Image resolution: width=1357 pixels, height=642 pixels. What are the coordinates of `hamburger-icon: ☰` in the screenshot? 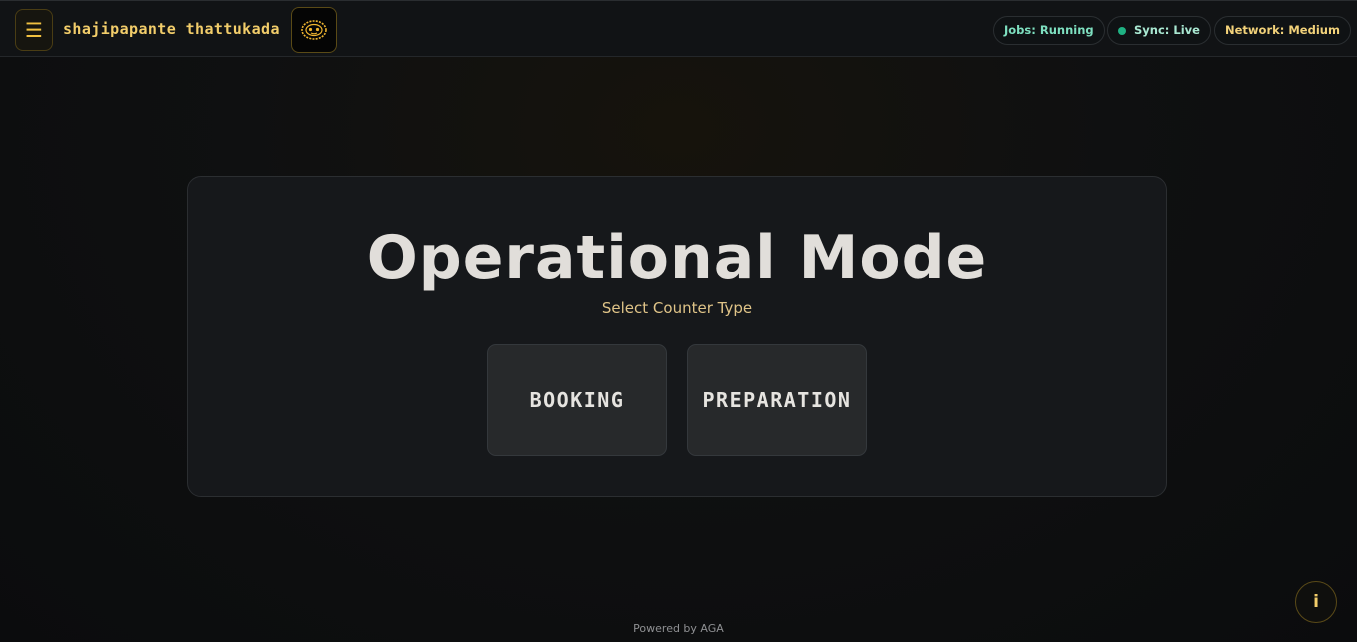 It's located at (34, 30).